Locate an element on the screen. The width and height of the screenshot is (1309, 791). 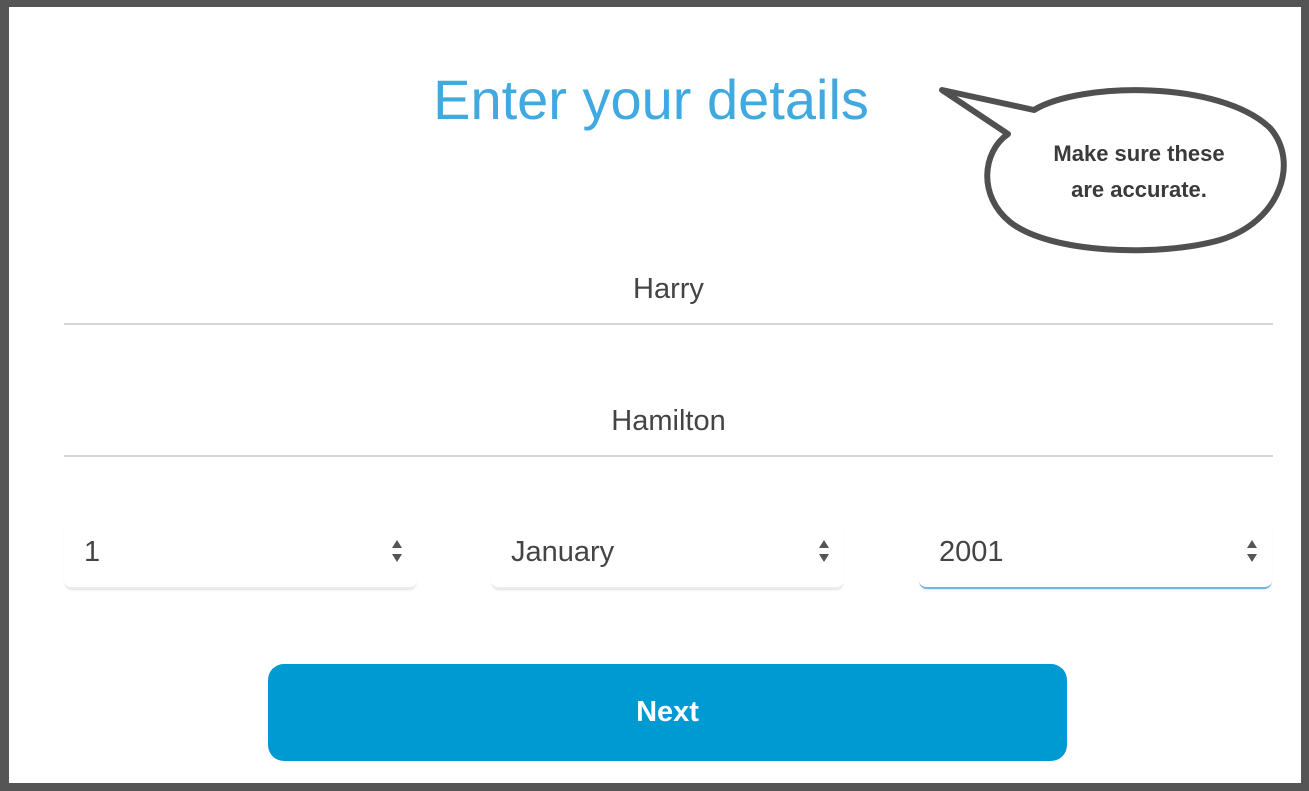
next-button: Next is located at coordinates (667, 712).